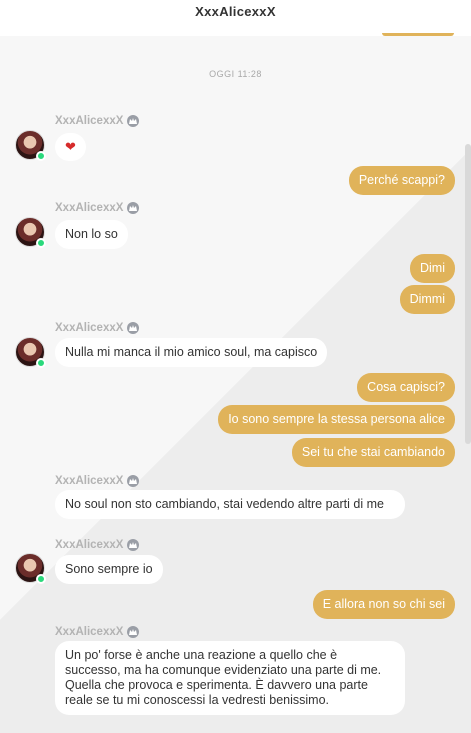  What do you see at coordinates (427, 299) in the screenshot?
I see `message-outgoing: Dimmi` at bounding box center [427, 299].